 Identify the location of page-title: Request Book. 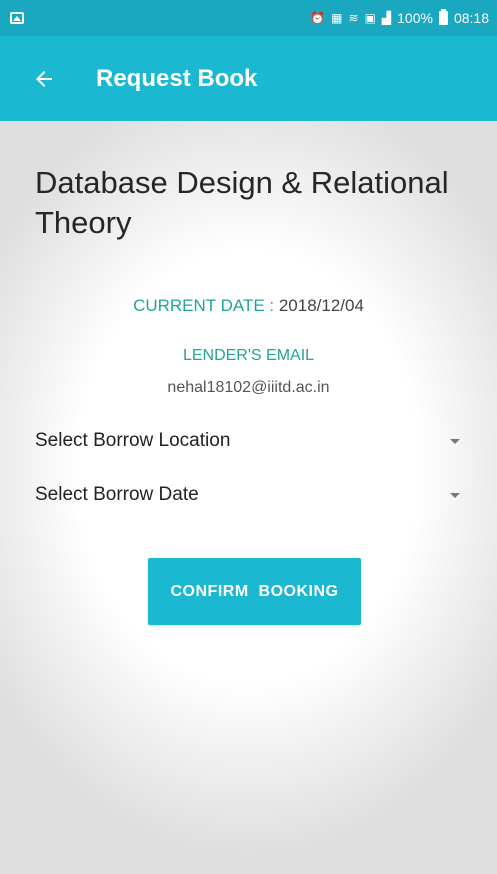
(177, 78).